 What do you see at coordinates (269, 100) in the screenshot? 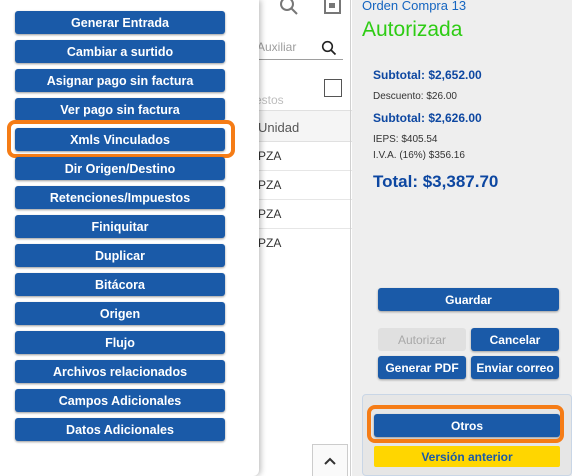
I see `gasto-label: estos` at bounding box center [269, 100].